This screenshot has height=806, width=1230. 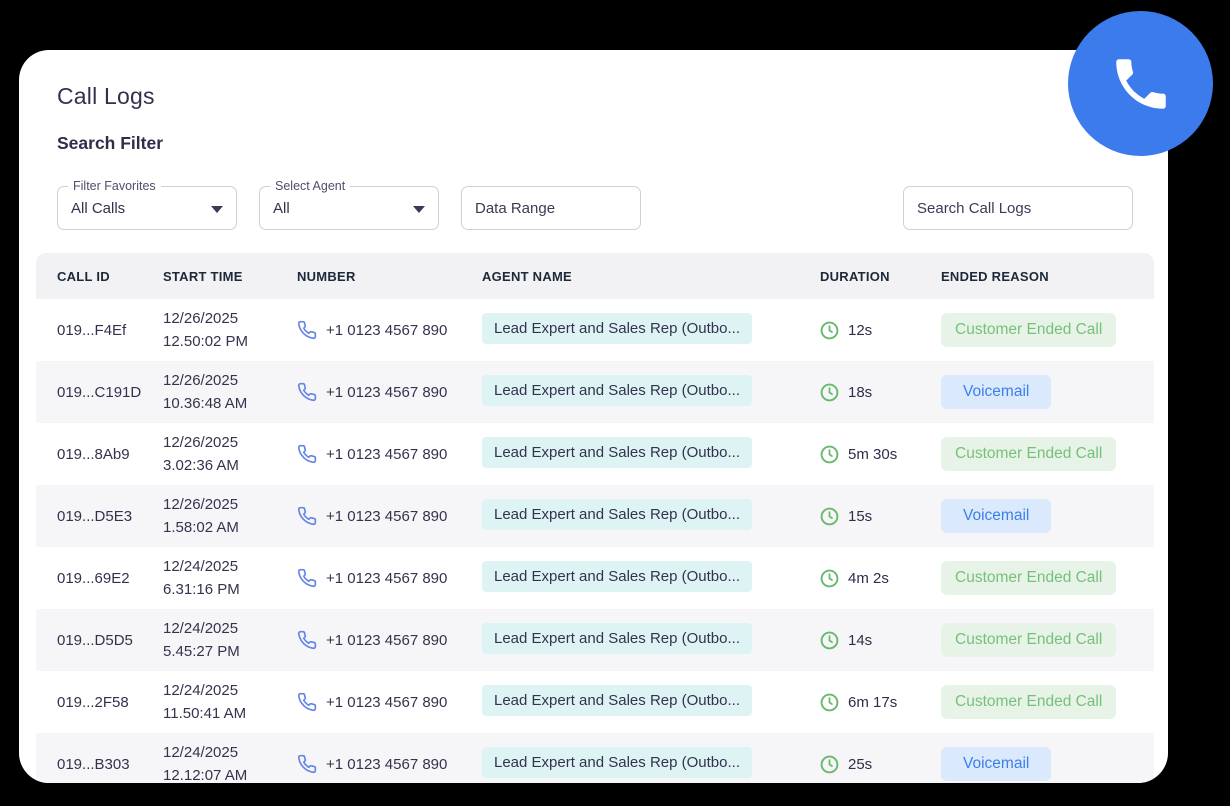 I want to click on start-time-cell: 12/26/2025 1.58:02 AM, so click(x=230, y=516).